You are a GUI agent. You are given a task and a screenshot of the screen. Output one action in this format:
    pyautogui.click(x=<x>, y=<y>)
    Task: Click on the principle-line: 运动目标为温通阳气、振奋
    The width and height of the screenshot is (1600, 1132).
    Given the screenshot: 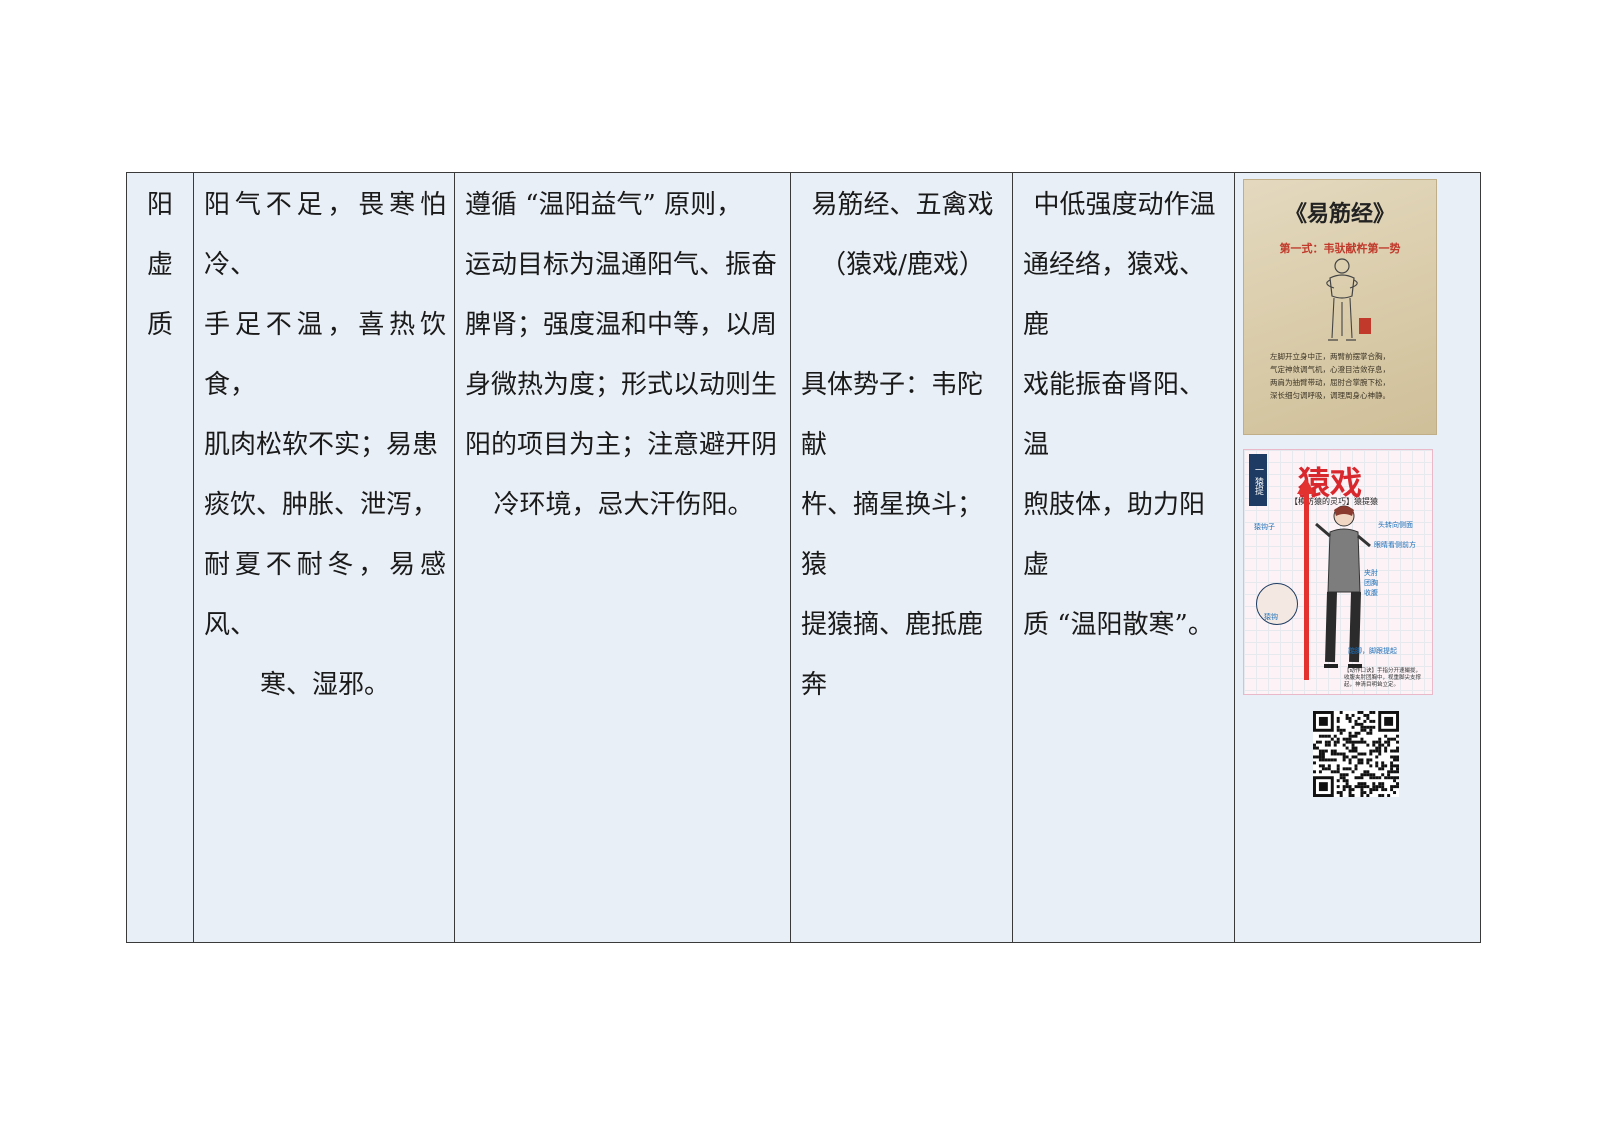 What is the action you would take?
    pyautogui.click(x=621, y=265)
    